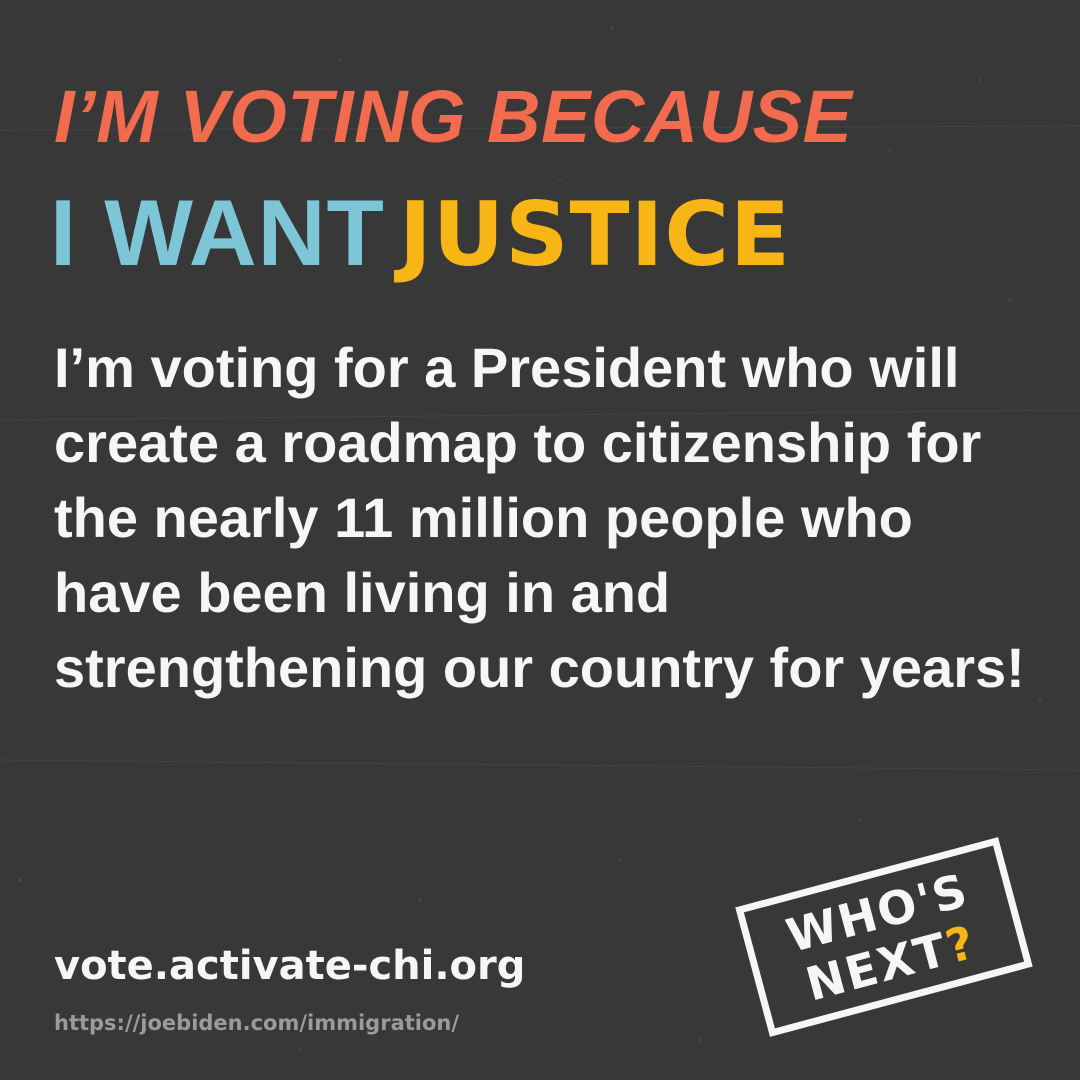  Describe the element at coordinates (884, 937) in the screenshot. I see `whos-next-stamp: WHO'S NEXT?` at that location.